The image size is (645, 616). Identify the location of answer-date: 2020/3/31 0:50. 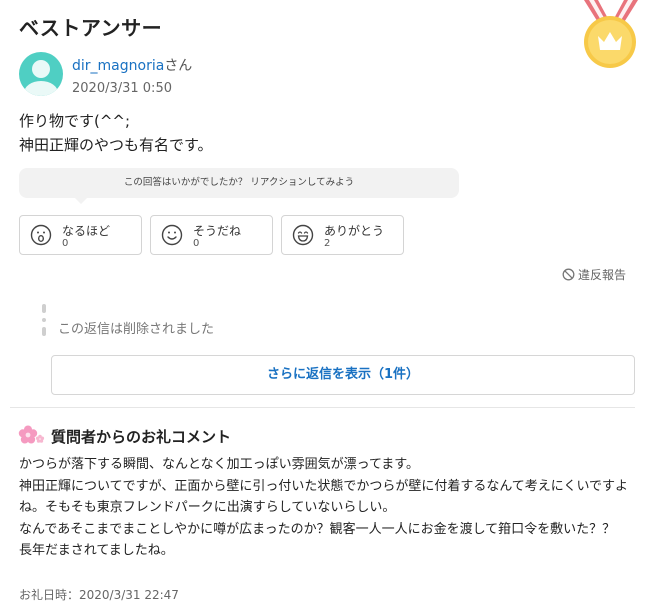
(122, 88).